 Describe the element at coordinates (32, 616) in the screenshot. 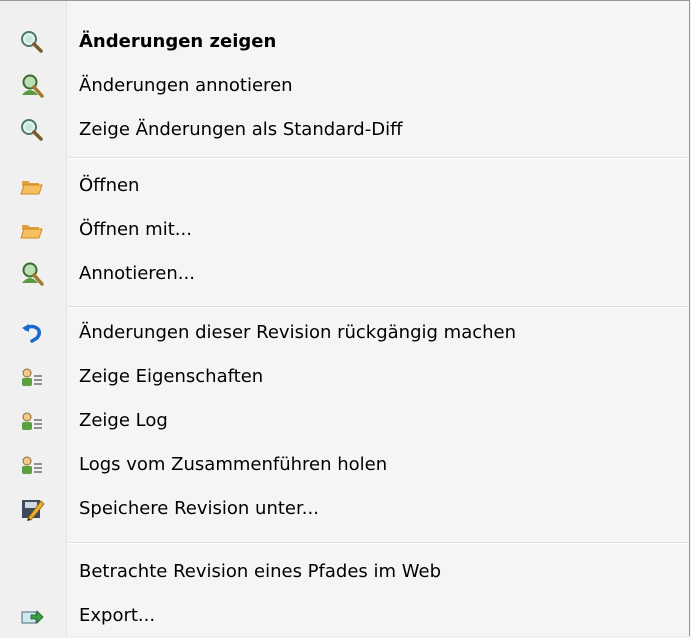

I see `export-folder-arrow-icon` at that location.